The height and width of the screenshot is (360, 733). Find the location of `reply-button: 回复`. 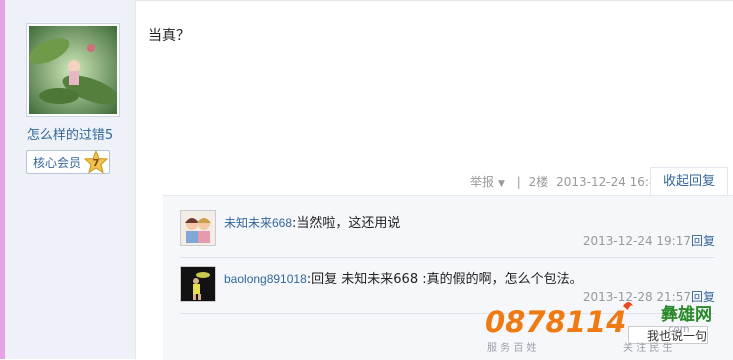

reply-button: 回复 is located at coordinates (703, 241).